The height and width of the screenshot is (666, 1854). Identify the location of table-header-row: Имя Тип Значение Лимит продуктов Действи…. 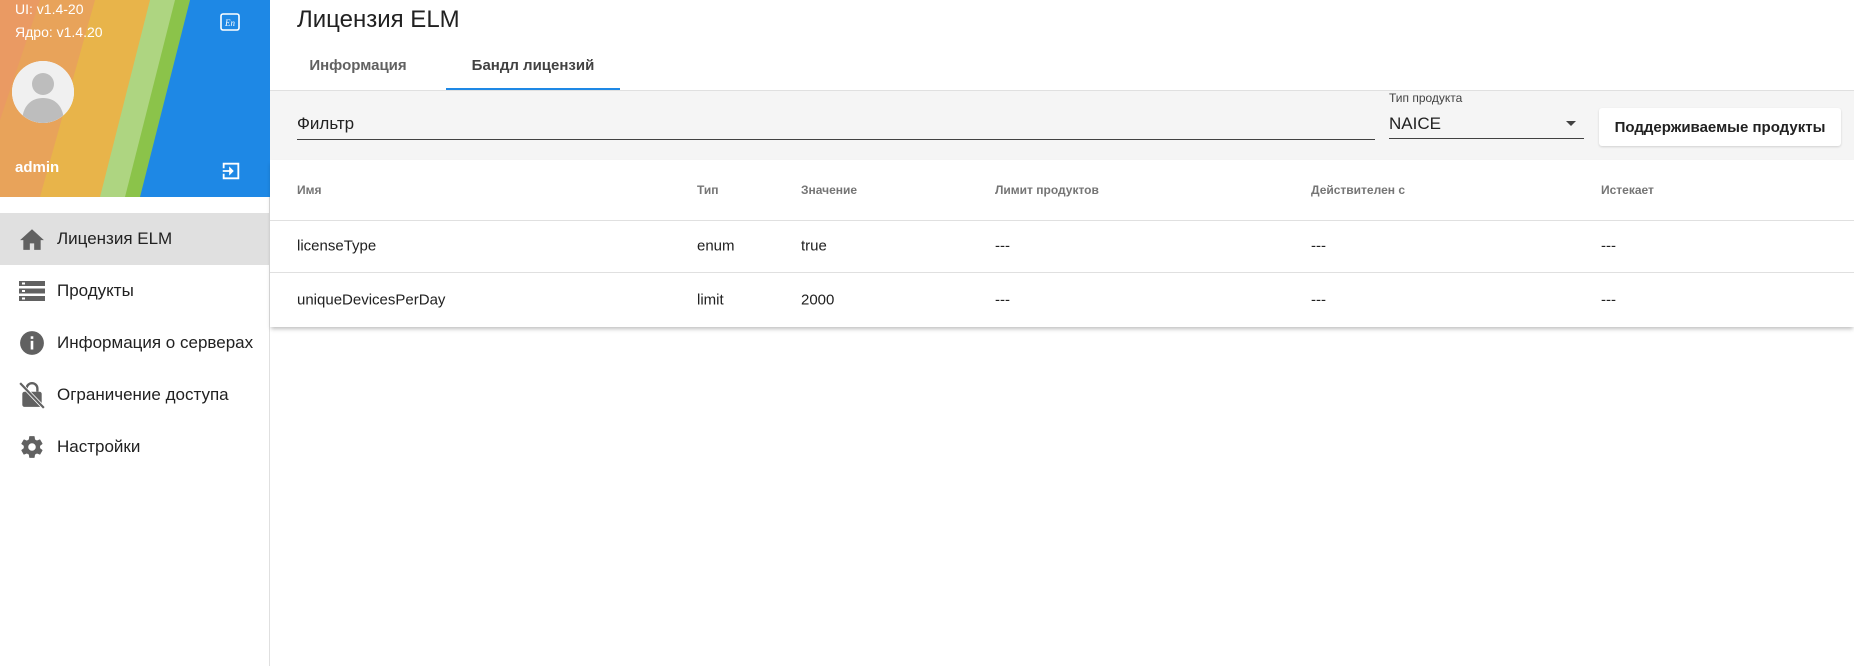
(1062, 190).